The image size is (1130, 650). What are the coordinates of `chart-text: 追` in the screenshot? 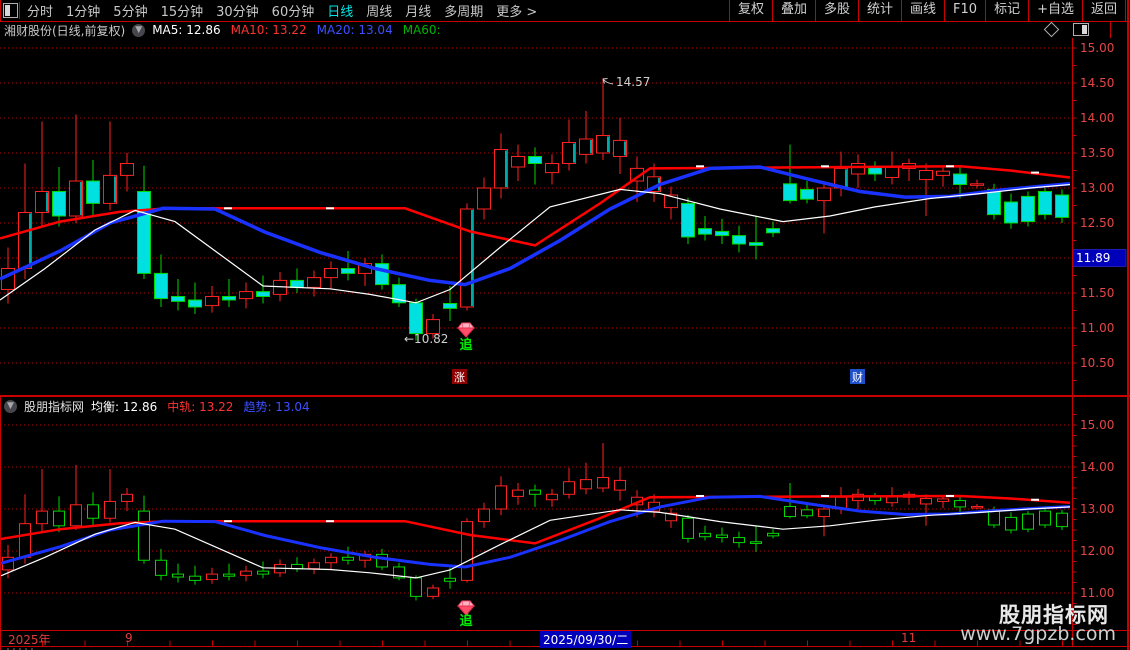 It's located at (466, 621).